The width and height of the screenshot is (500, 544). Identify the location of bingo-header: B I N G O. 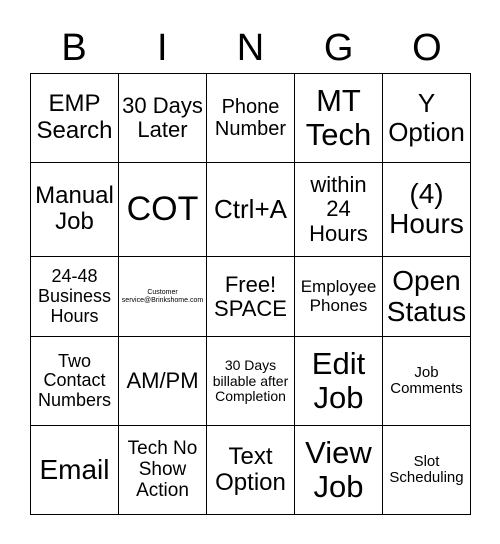
(250, 48).